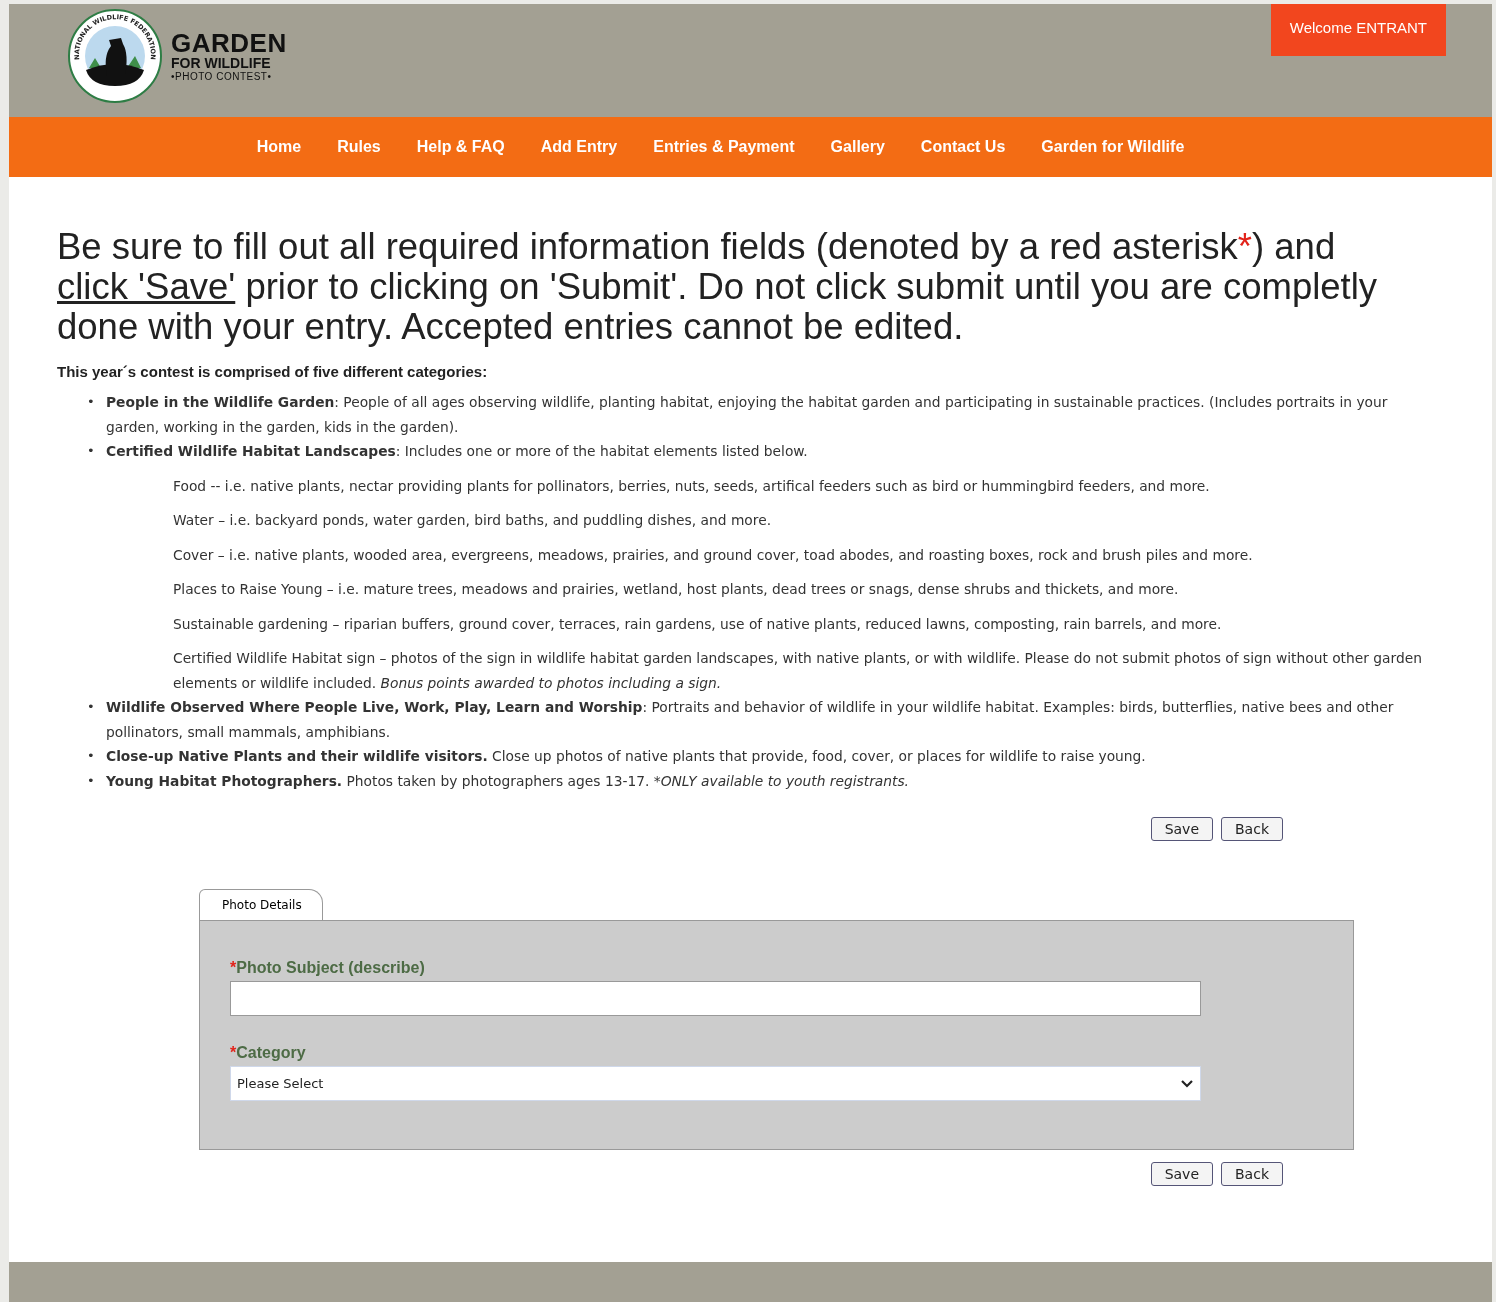 This screenshot has height=1302, width=1496. I want to click on nav-link: Add Entry, so click(579, 147).